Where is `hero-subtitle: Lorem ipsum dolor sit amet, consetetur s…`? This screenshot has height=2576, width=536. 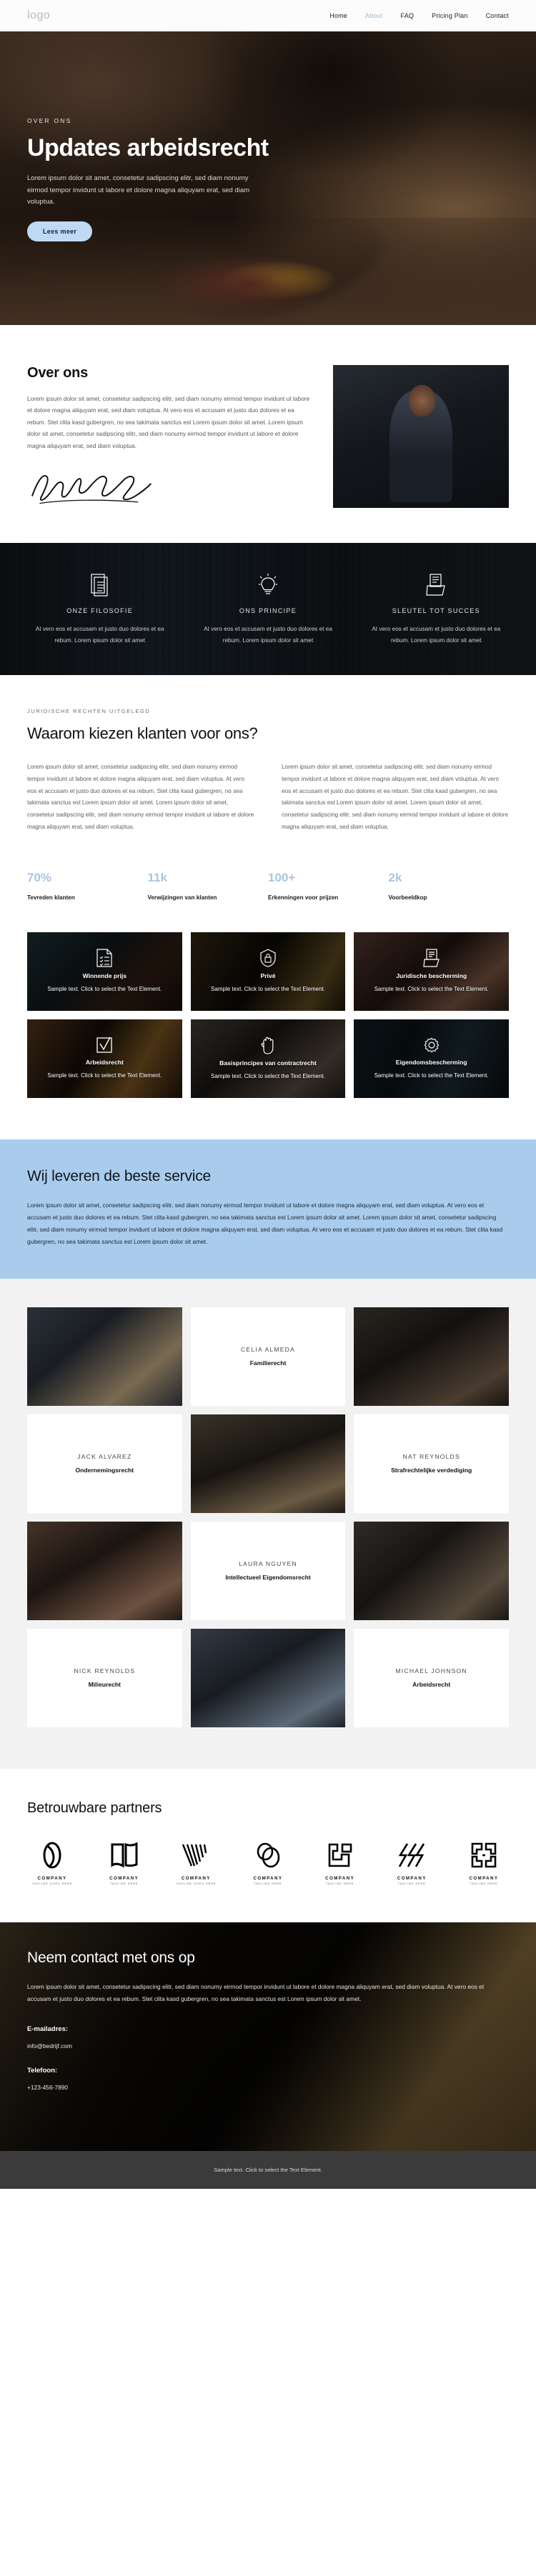 hero-subtitle: Lorem ipsum dolor sit amet, consetetur s… is located at coordinates (138, 190).